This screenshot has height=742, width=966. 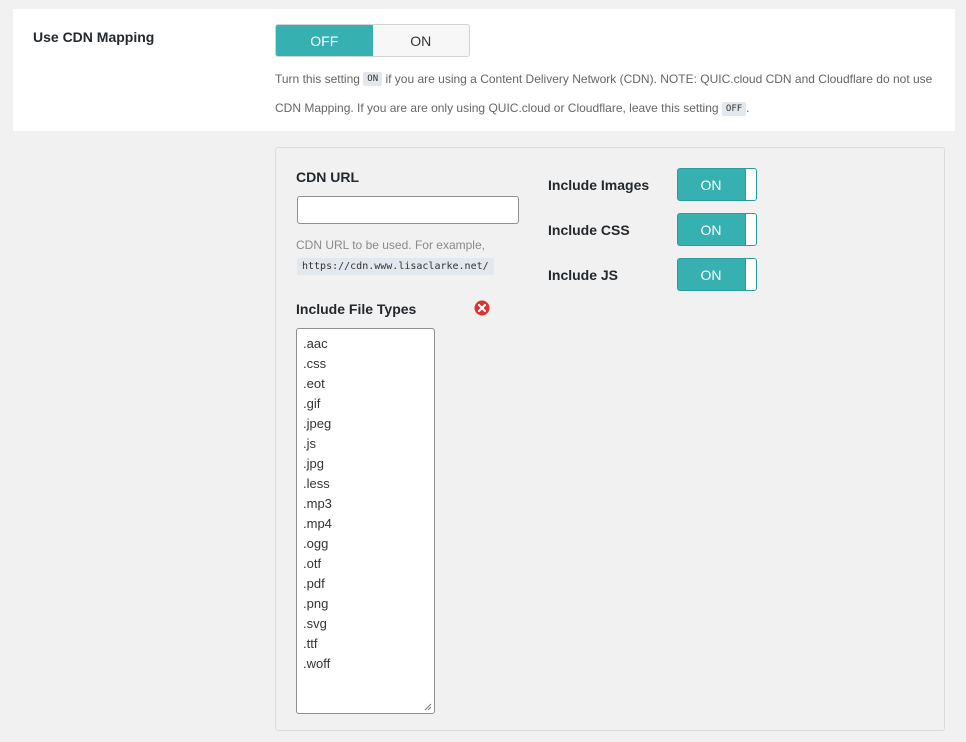 What do you see at coordinates (653, 185) in the screenshot?
I see `include-images-row: Include Images ON` at bounding box center [653, 185].